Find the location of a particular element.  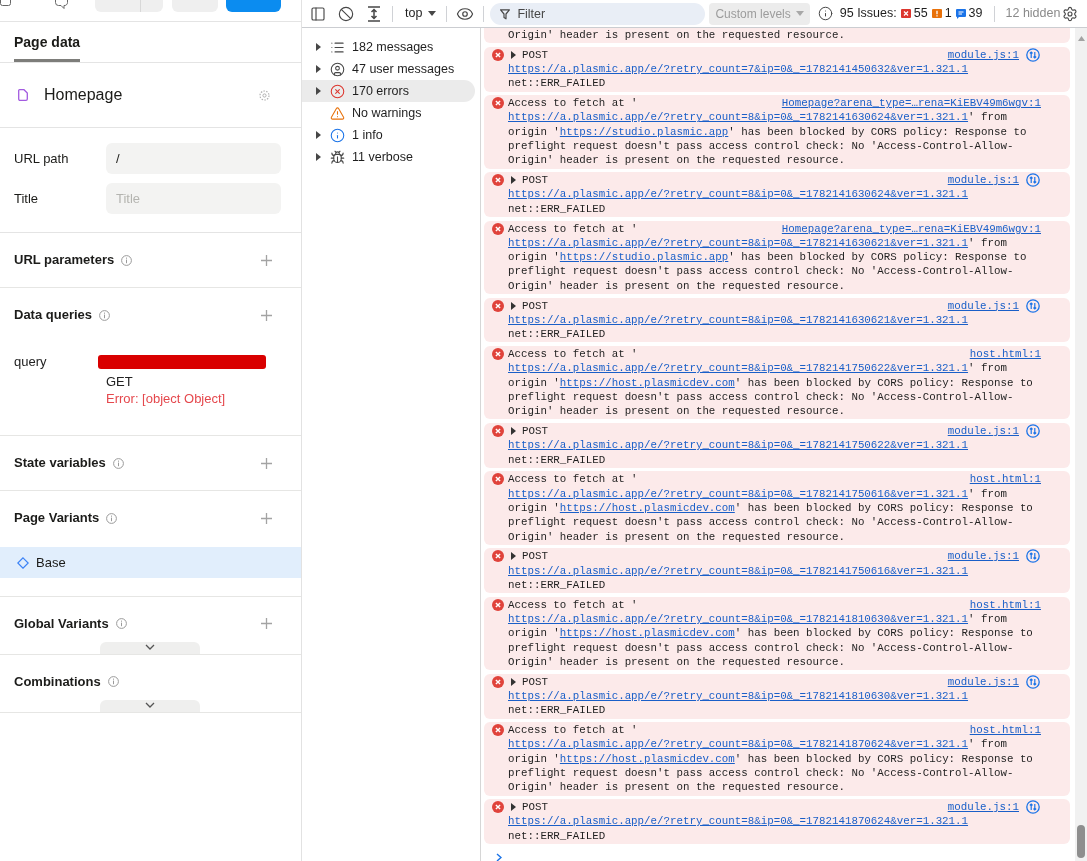

issues-label: 95 Issues: is located at coordinates (868, 13).